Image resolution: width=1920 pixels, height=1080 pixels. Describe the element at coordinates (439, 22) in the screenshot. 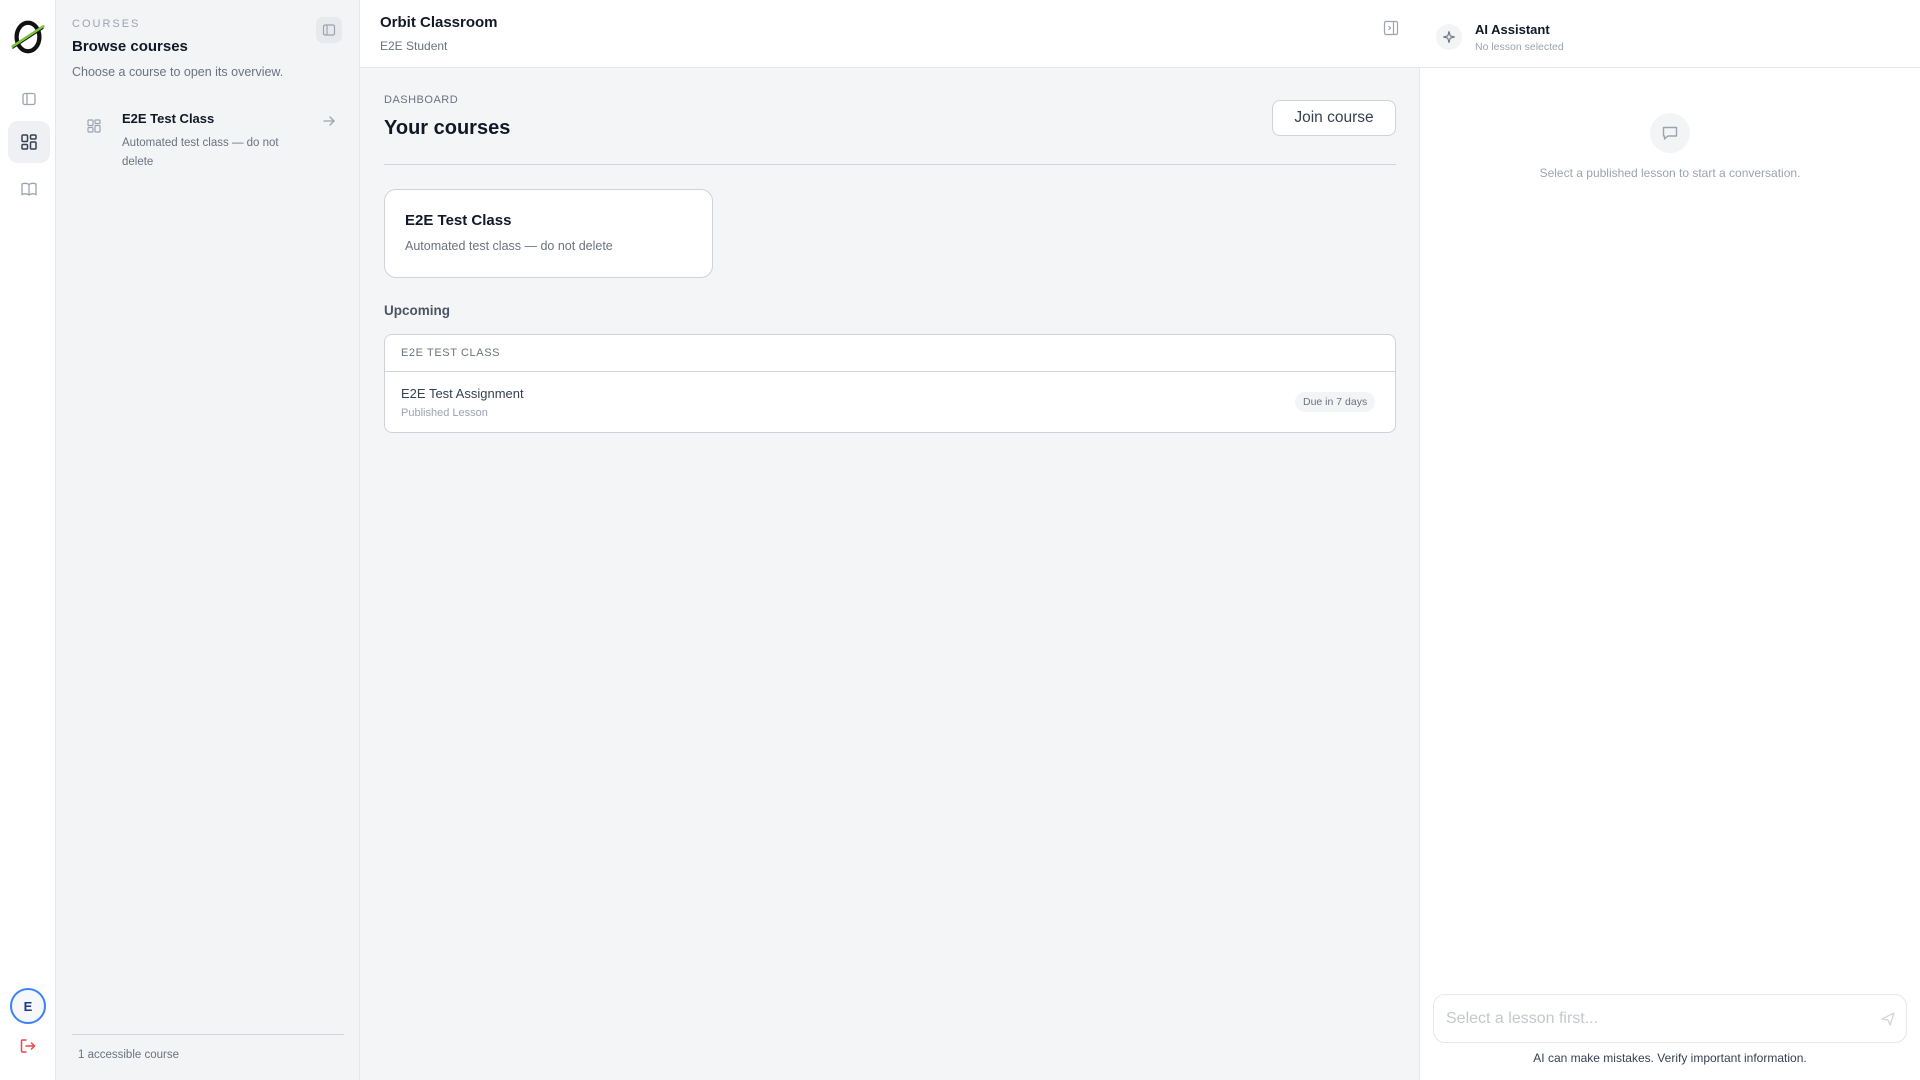

I see `app-title: Orbit Classroom` at that location.